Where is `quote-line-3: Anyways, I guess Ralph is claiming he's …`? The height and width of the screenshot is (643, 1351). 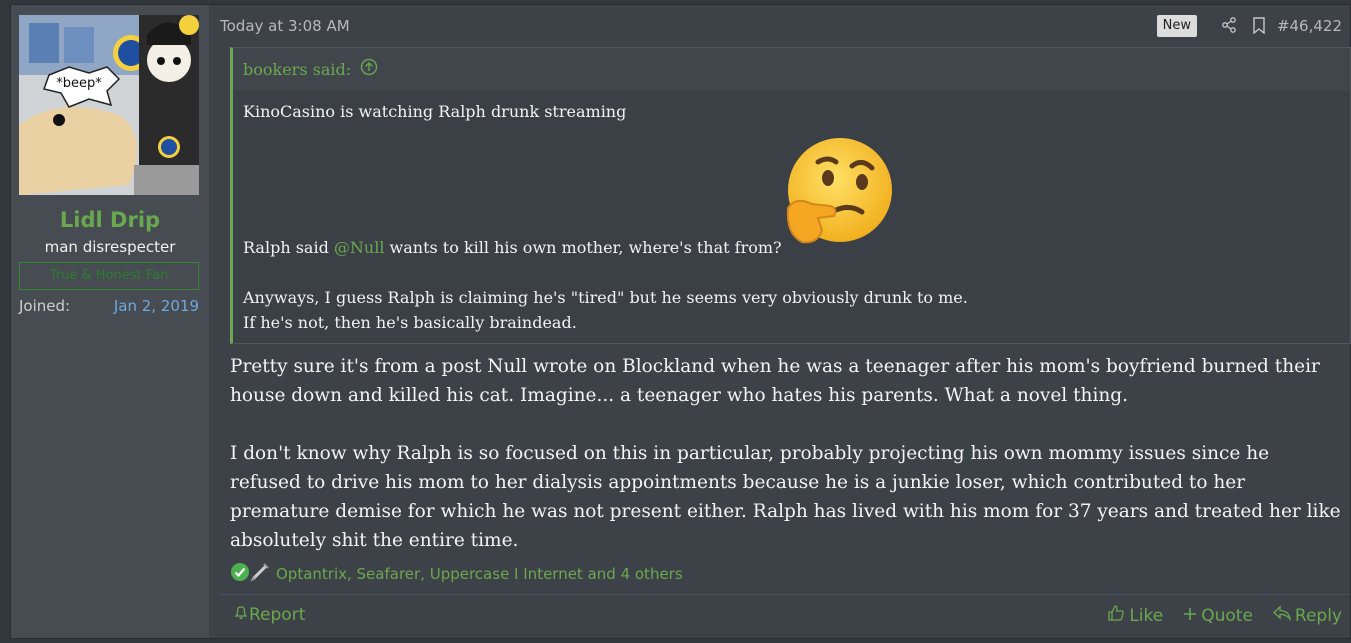
quote-line-3: Anyways, I guess Ralph is claiming he's … is located at coordinates (605, 297).